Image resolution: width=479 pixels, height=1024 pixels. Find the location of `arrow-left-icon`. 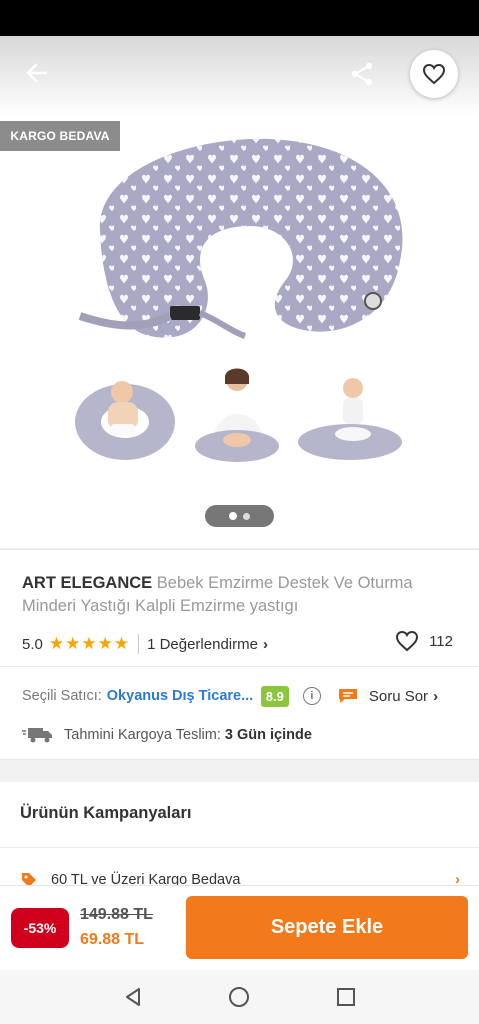

arrow-left-icon is located at coordinates (37, 73).